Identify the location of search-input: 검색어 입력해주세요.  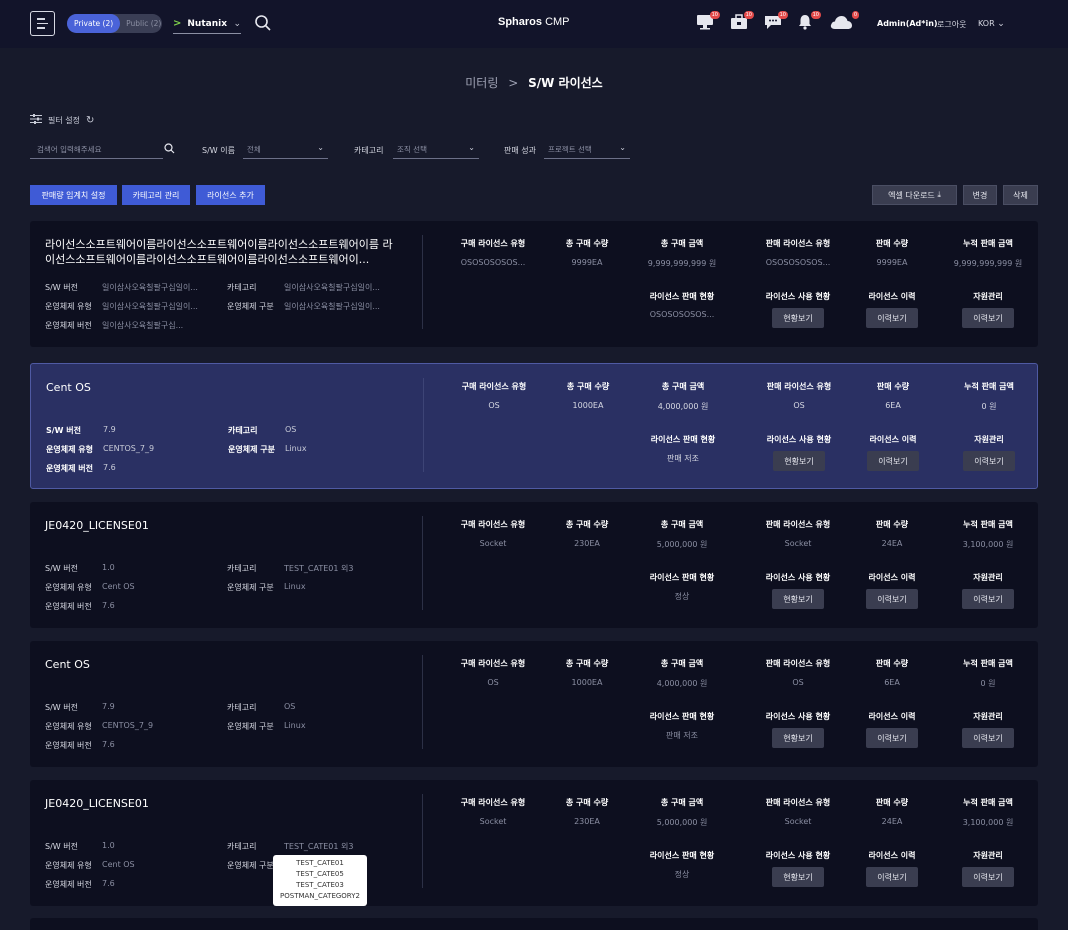
(96, 149).